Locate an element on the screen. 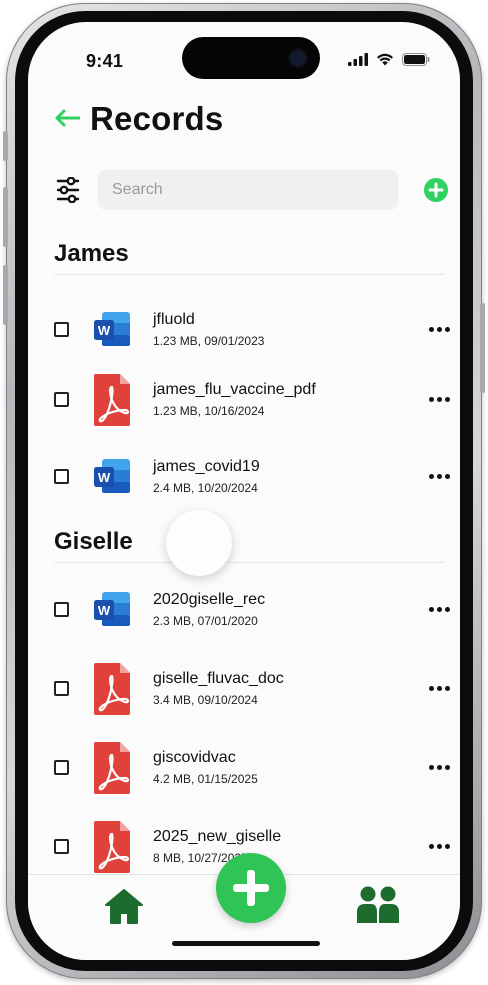 The image size is (488, 985). file-meta: 3.4 MB, 09/10/2024 is located at coordinates (205, 700).